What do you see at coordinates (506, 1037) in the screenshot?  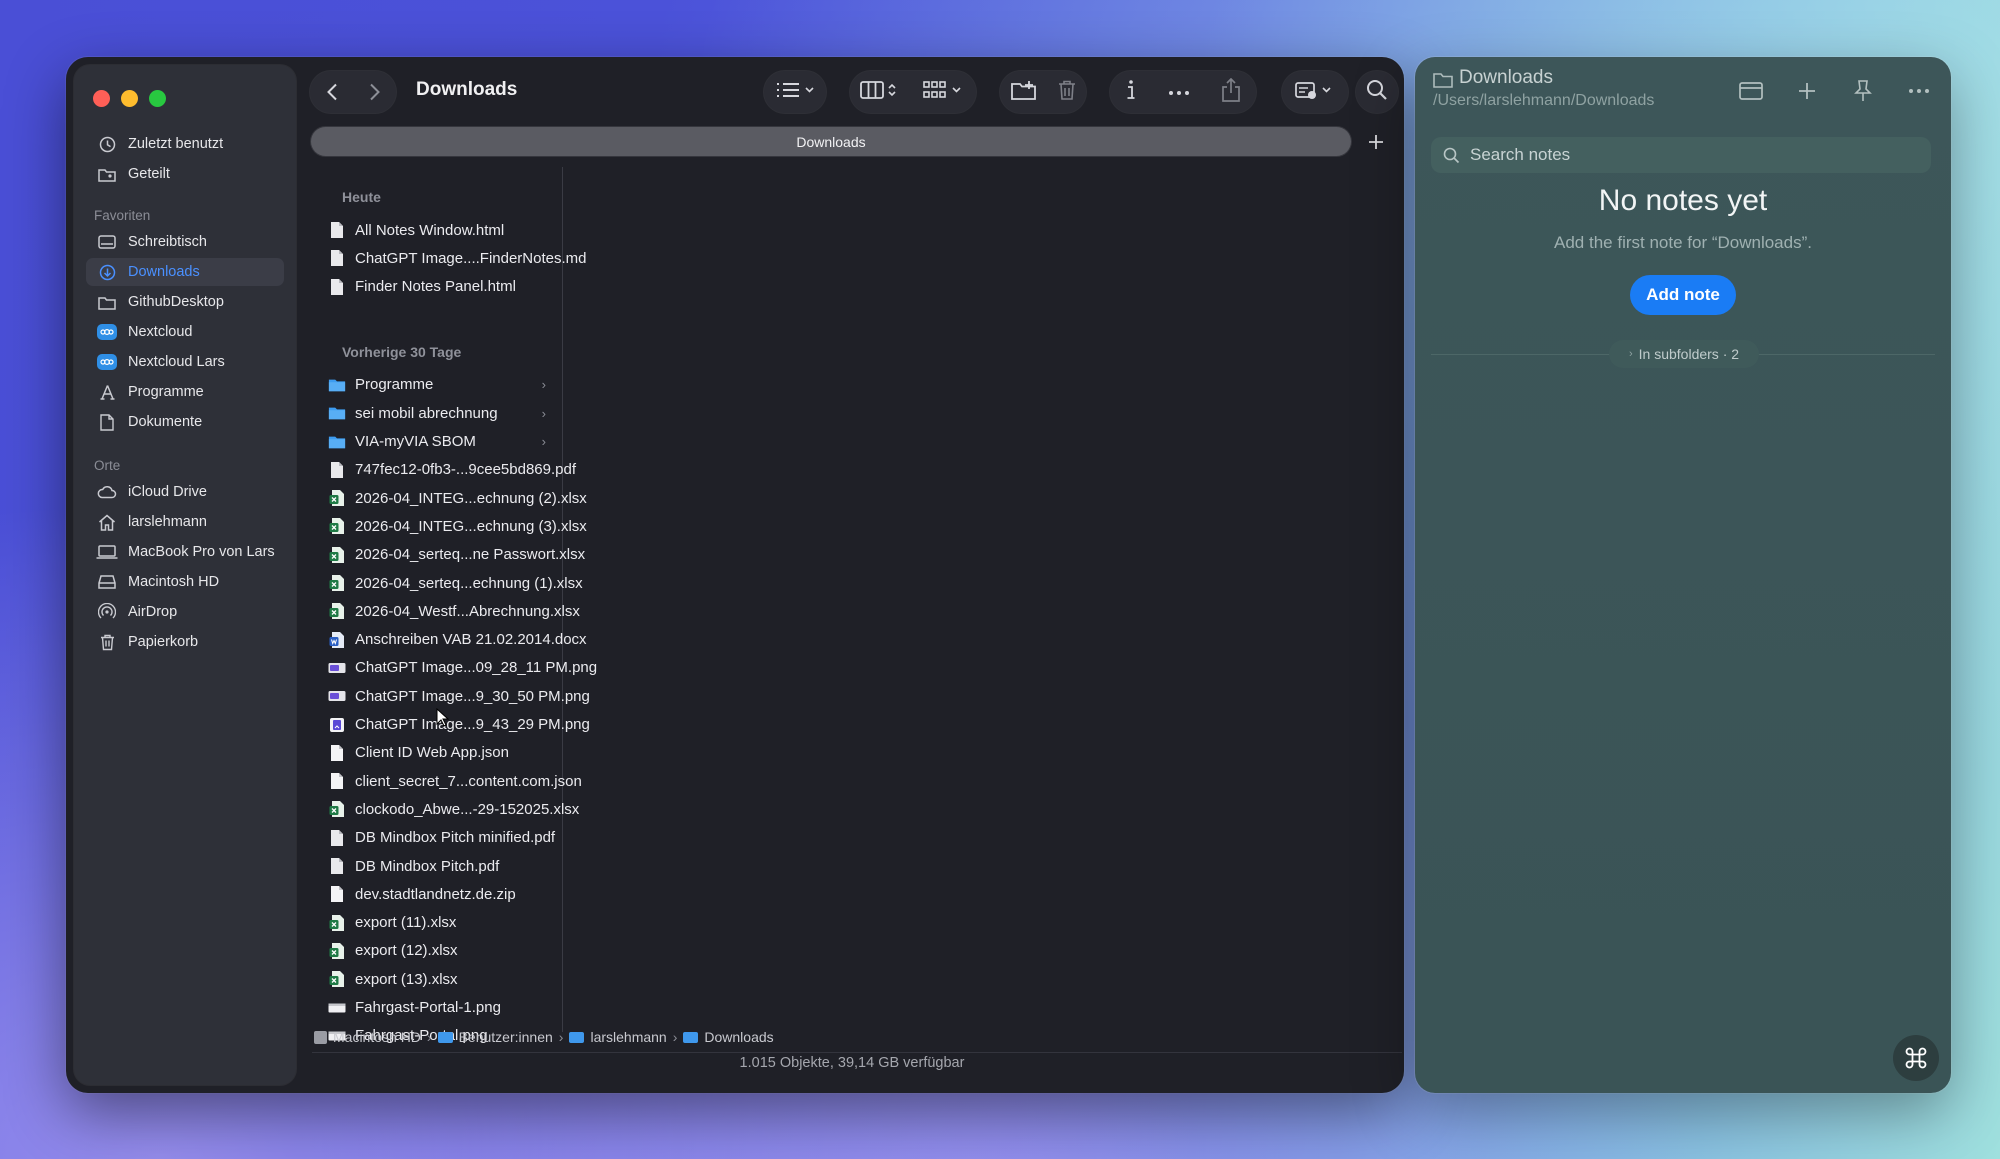 I see `breadcrumb-item: Benutzer:innen` at bounding box center [506, 1037].